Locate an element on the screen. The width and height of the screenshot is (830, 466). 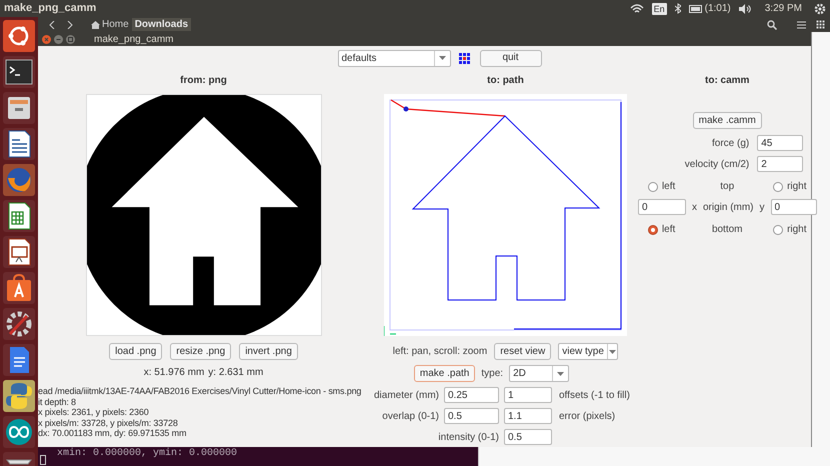
maximize-icon is located at coordinates (70, 39).